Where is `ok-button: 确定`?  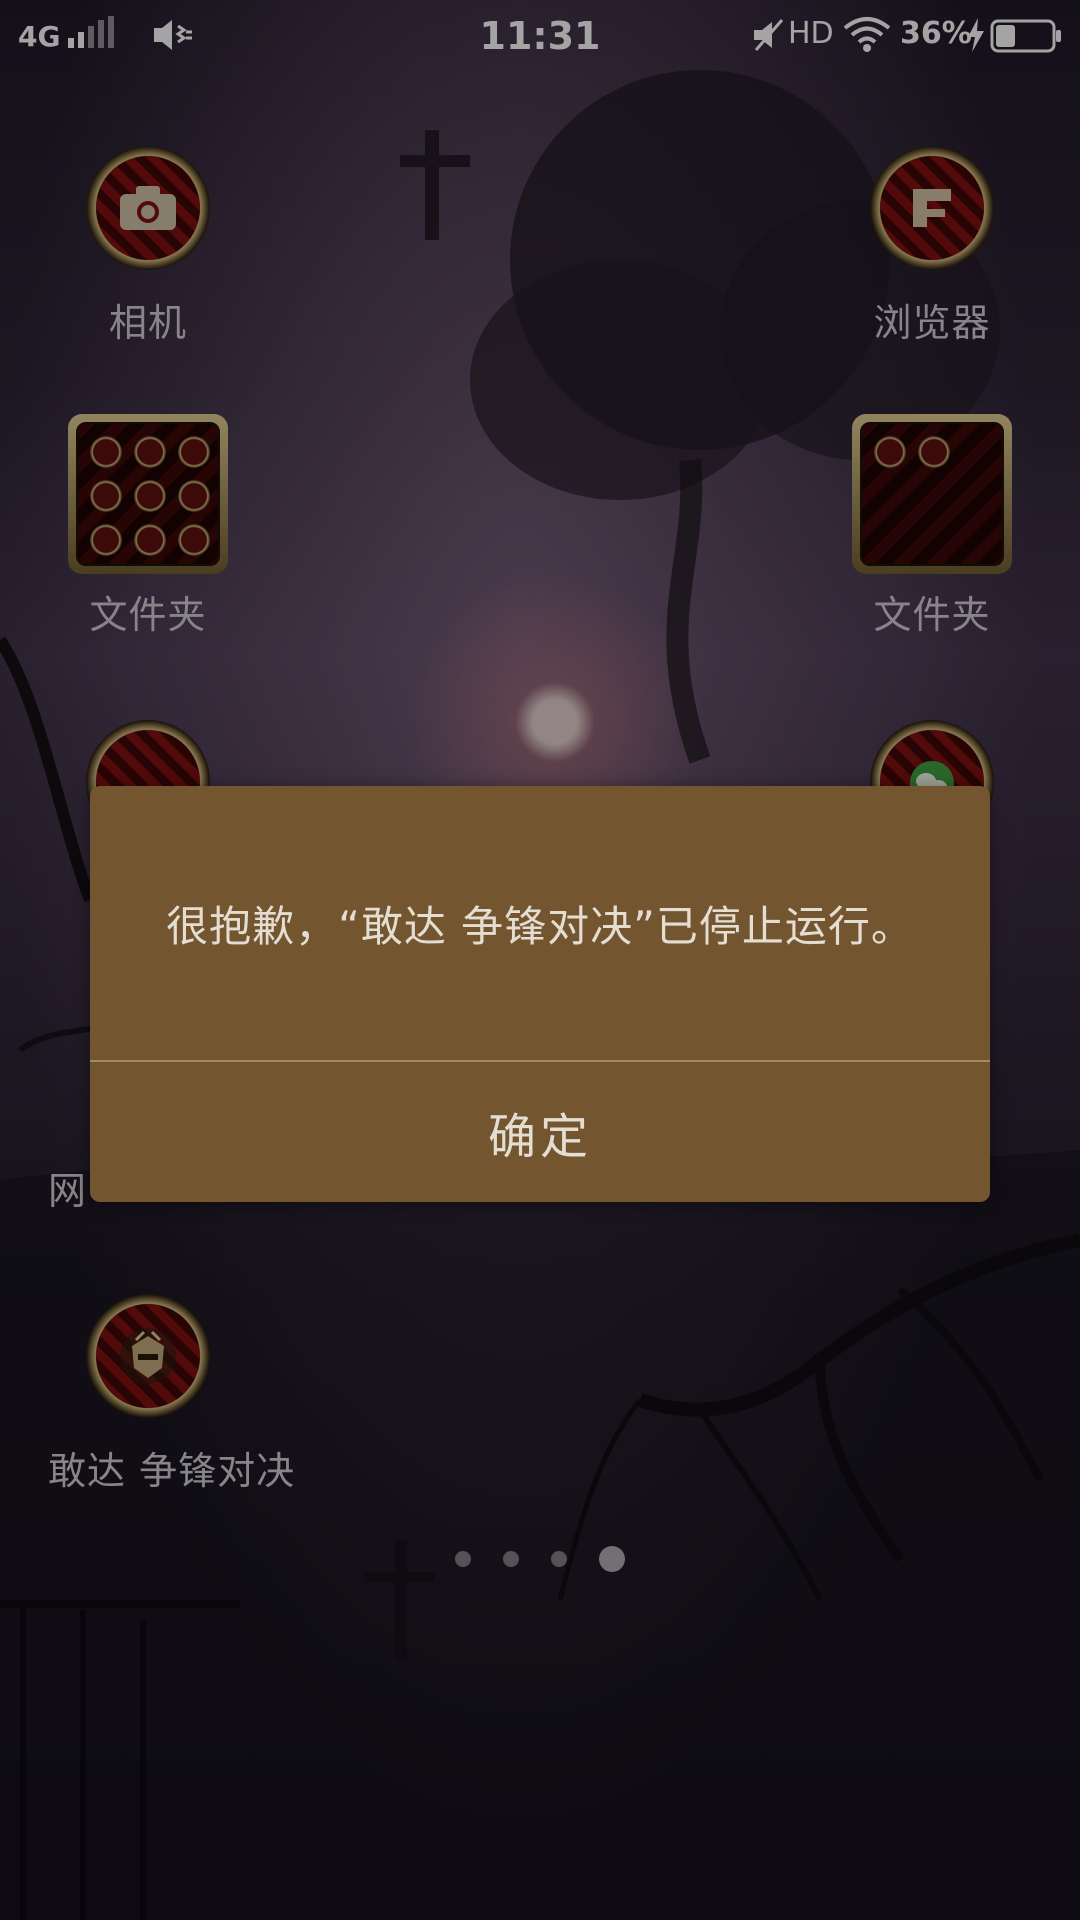
ok-button: 确定 is located at coordinates (540, 1132).